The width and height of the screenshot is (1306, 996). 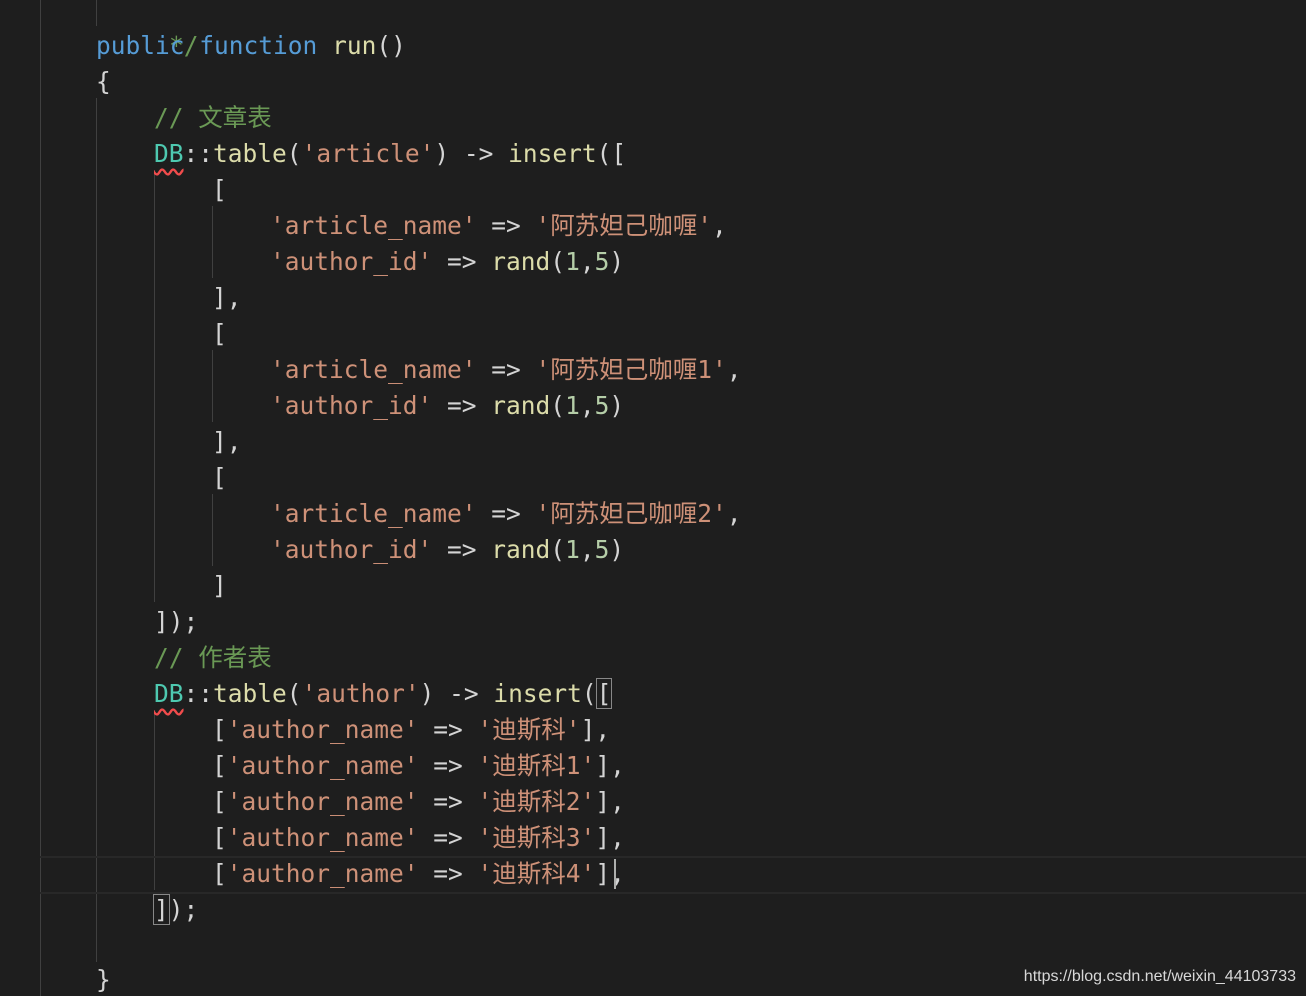 I want to click on code-line: DB::table('author') -> insert([, so click(x=383, y=694).